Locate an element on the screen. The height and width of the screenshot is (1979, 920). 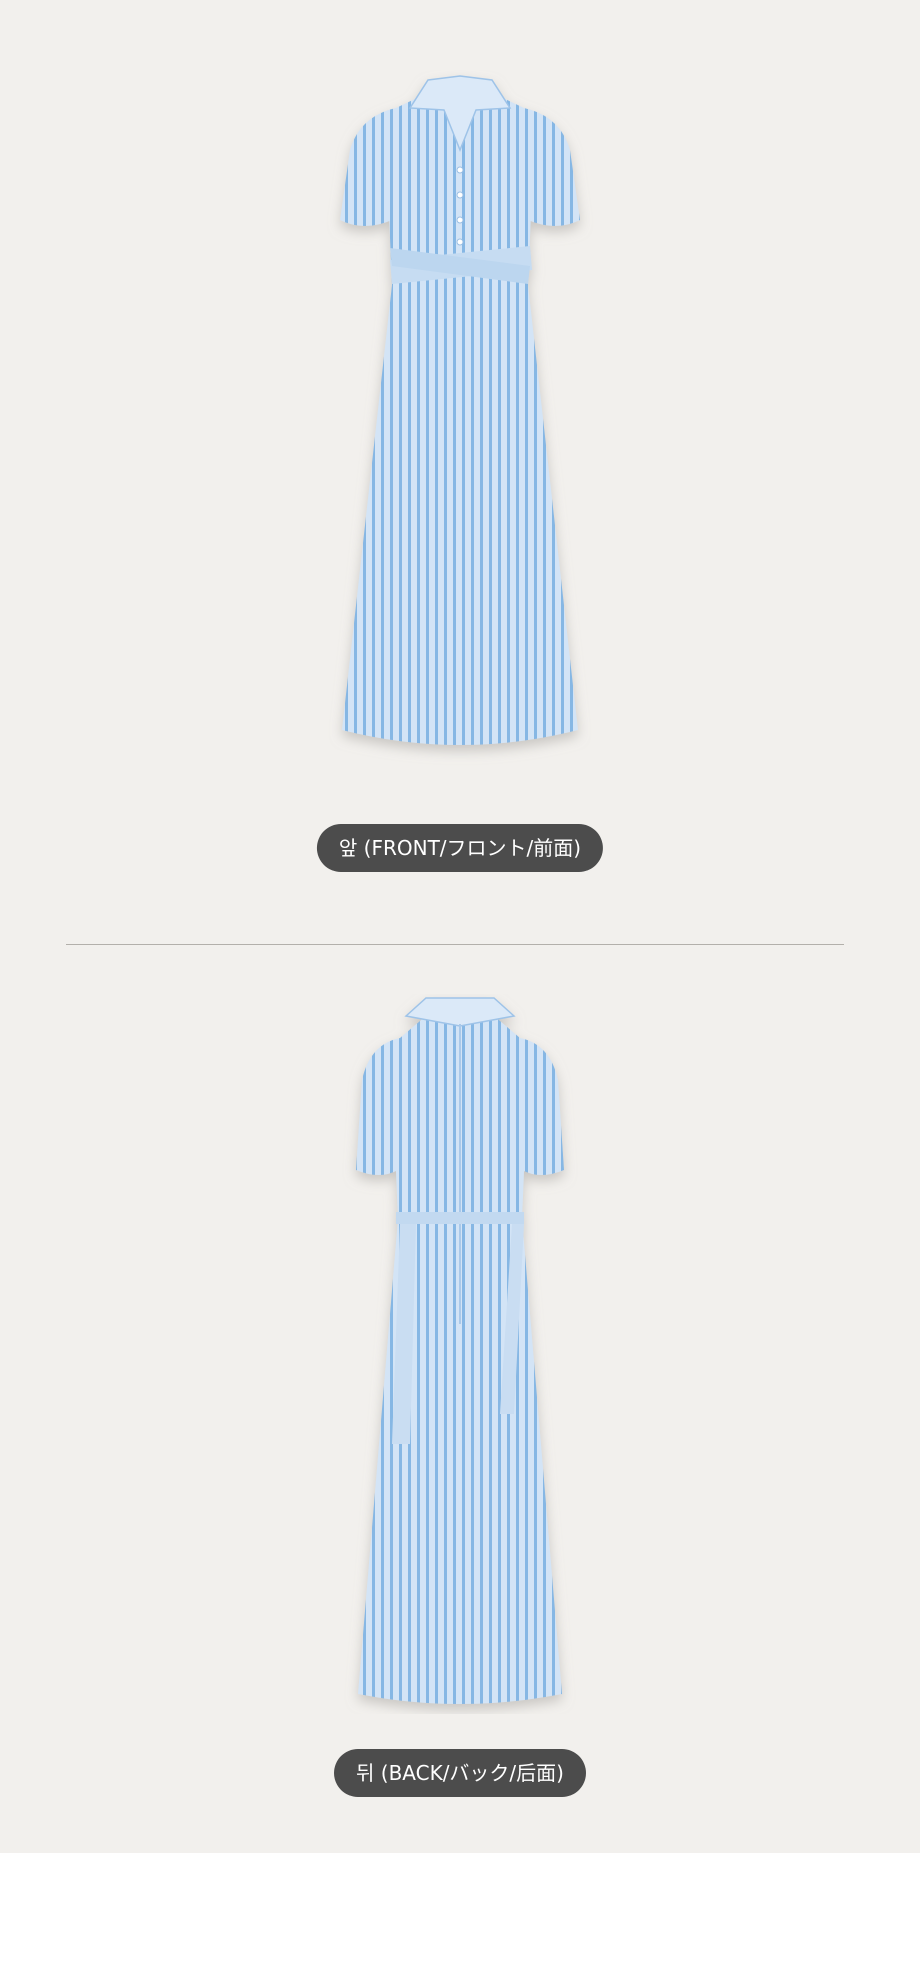
front-view-label: 앞 (FRONT/フロント/前面) is located at coordinates (460, 848).